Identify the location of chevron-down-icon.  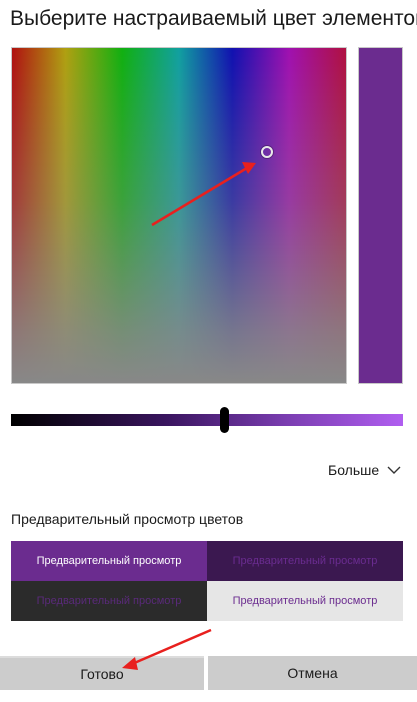
(394, 470).